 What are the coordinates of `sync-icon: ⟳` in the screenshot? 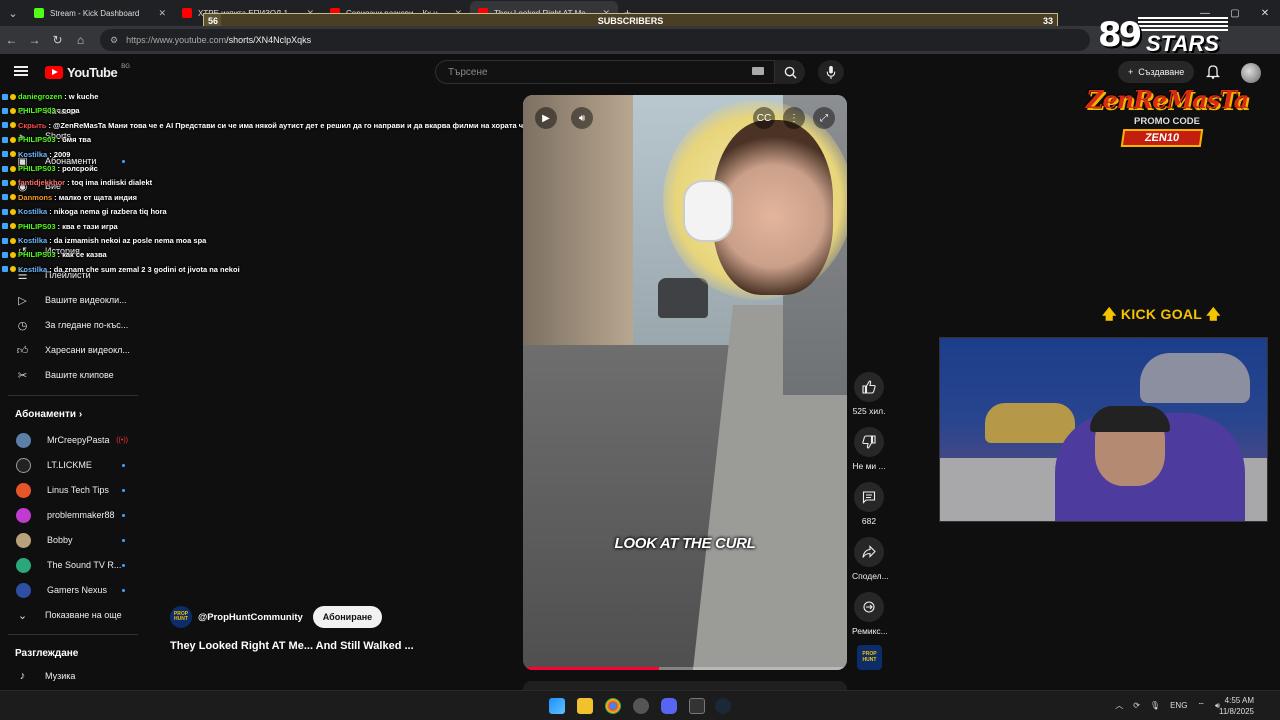 It's located at (1136, 705).